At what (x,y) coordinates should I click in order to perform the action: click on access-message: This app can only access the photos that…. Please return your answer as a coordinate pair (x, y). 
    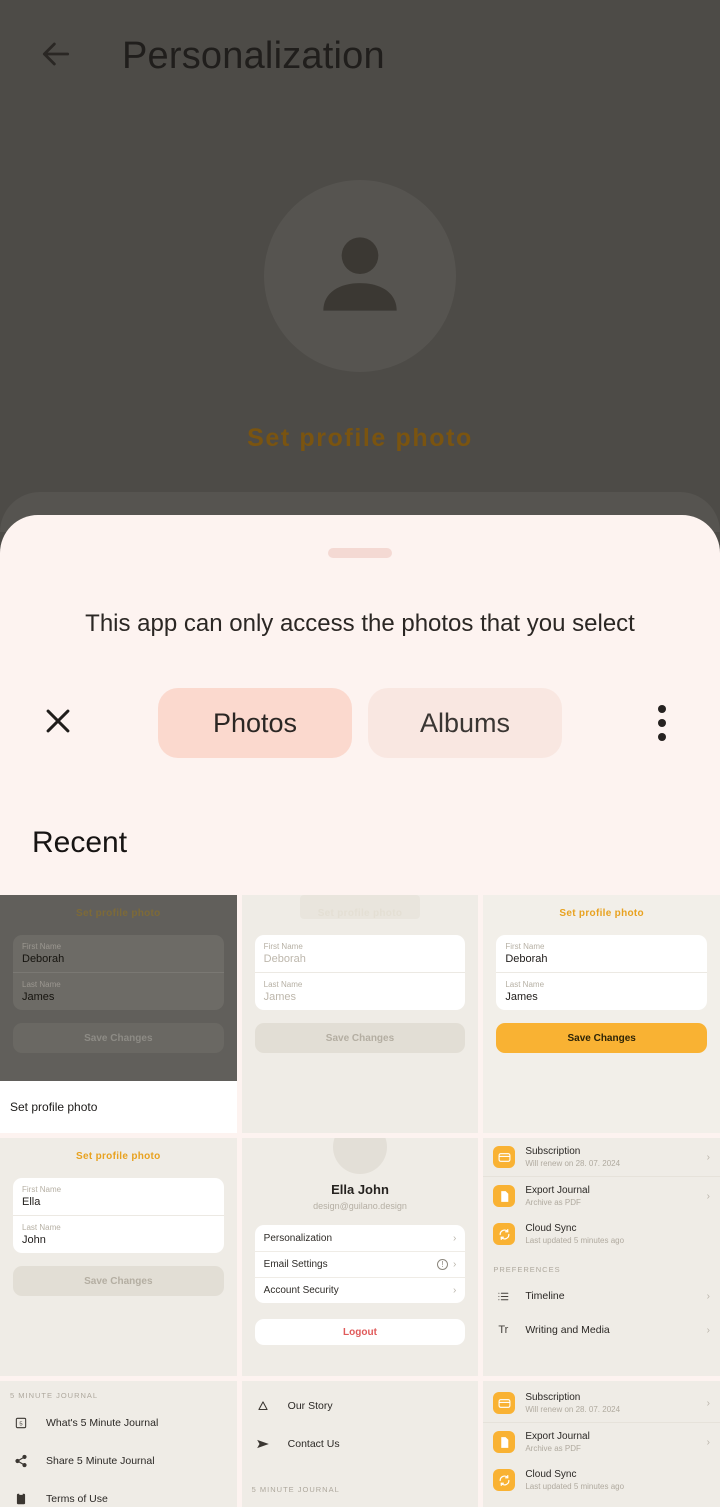
    Looking at the image, I should click on (360, 623).